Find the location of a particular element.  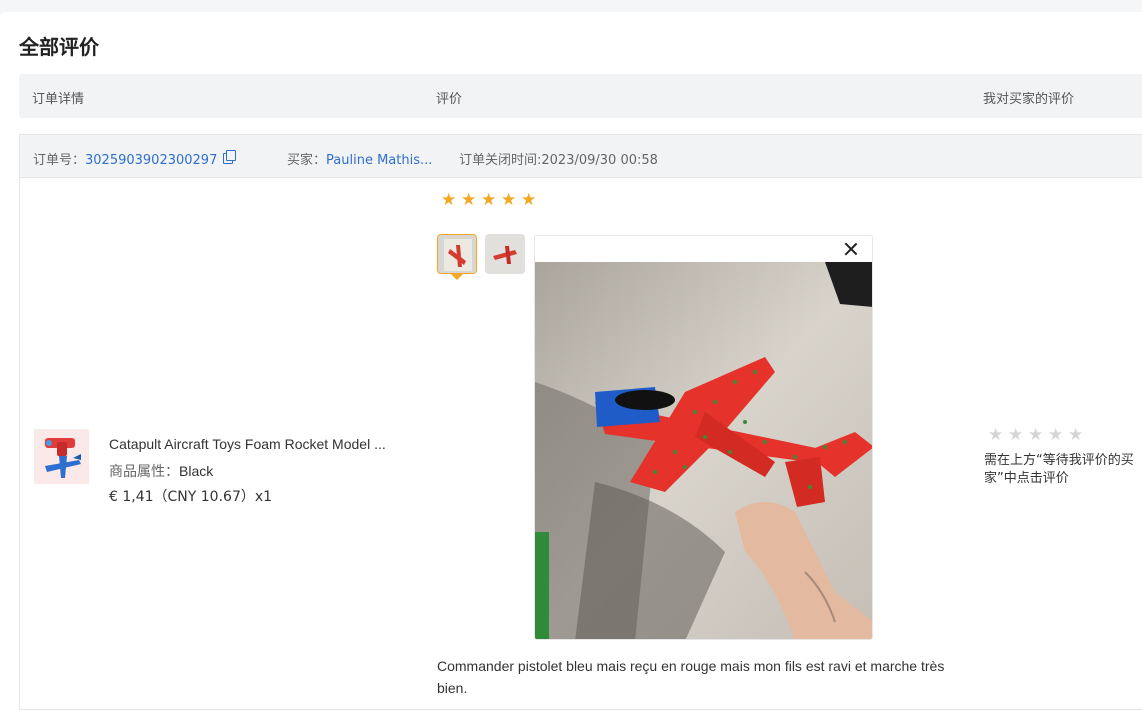

product-attribute-label: 商品属性： is located at coordinates (144, 472).